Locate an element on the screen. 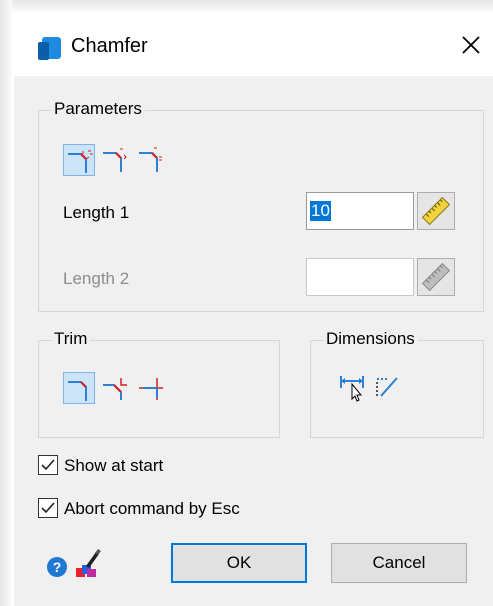  chamfer-two-lengths-icon is located at coordinates (80, 161).